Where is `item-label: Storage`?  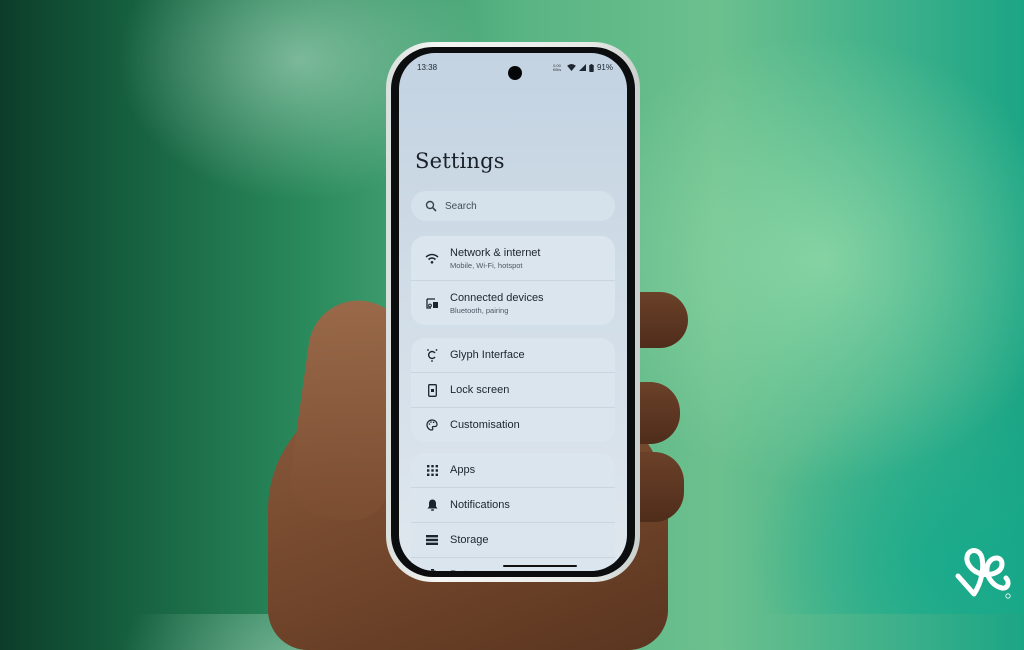
item-label: Storage is located at coordinates (469, 540).